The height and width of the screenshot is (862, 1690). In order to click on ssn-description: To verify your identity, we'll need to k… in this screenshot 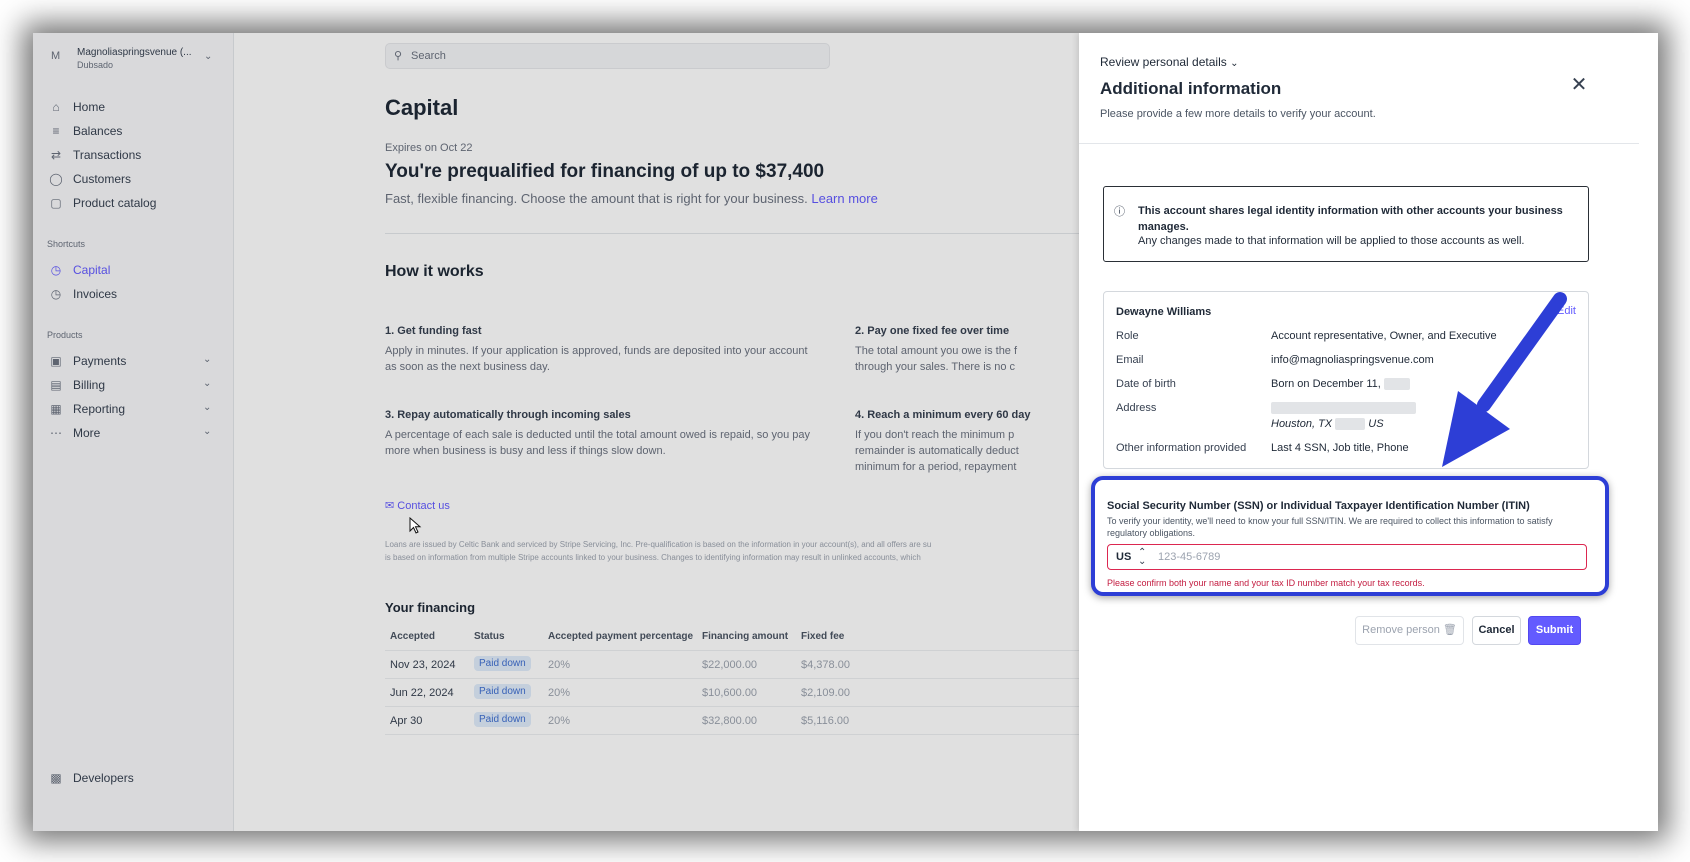, I will do `click(1330, 527)`.